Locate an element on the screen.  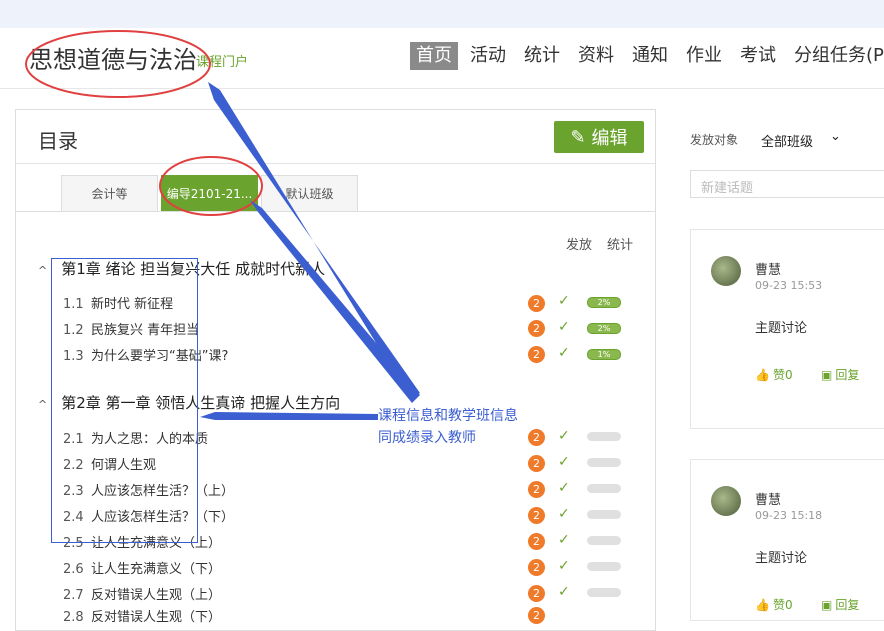
lesson-title: 让人生充满意义（下） is located at coordinates (156, 569).